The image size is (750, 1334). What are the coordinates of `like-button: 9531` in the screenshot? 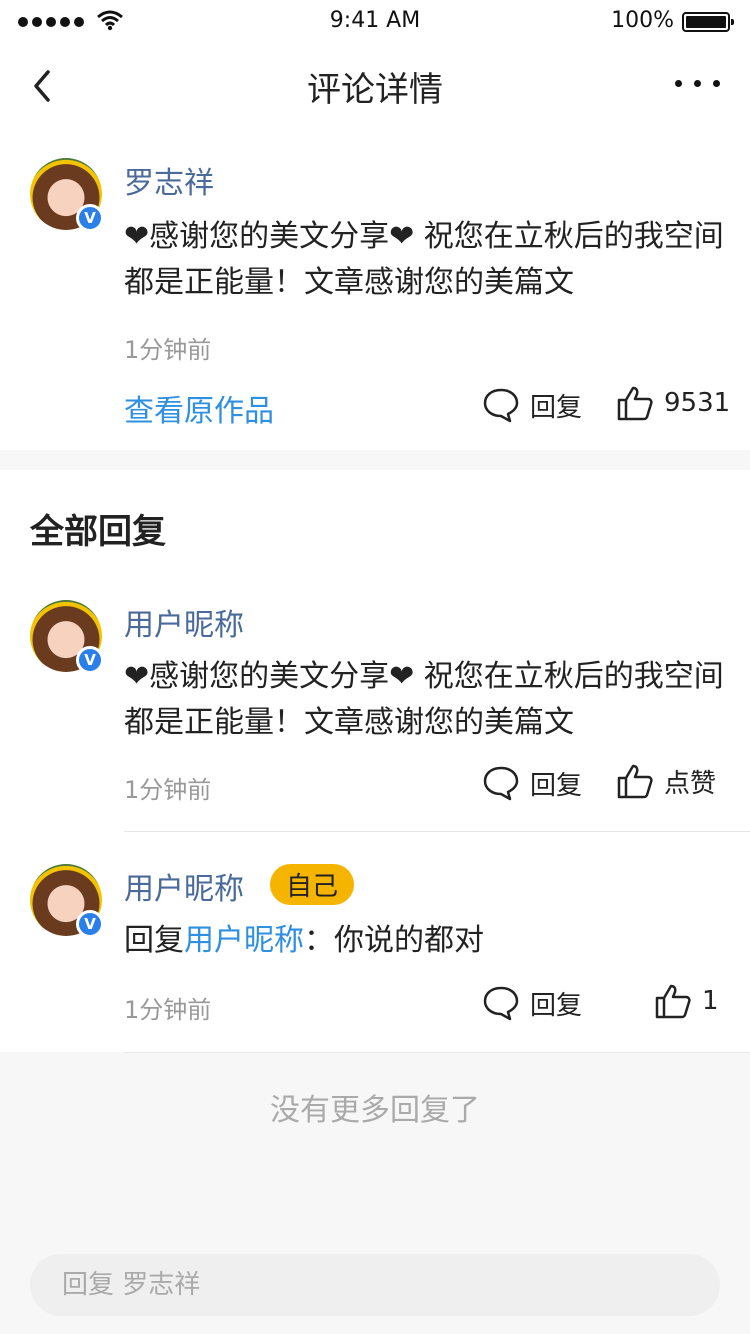 It's located at (673, 403).